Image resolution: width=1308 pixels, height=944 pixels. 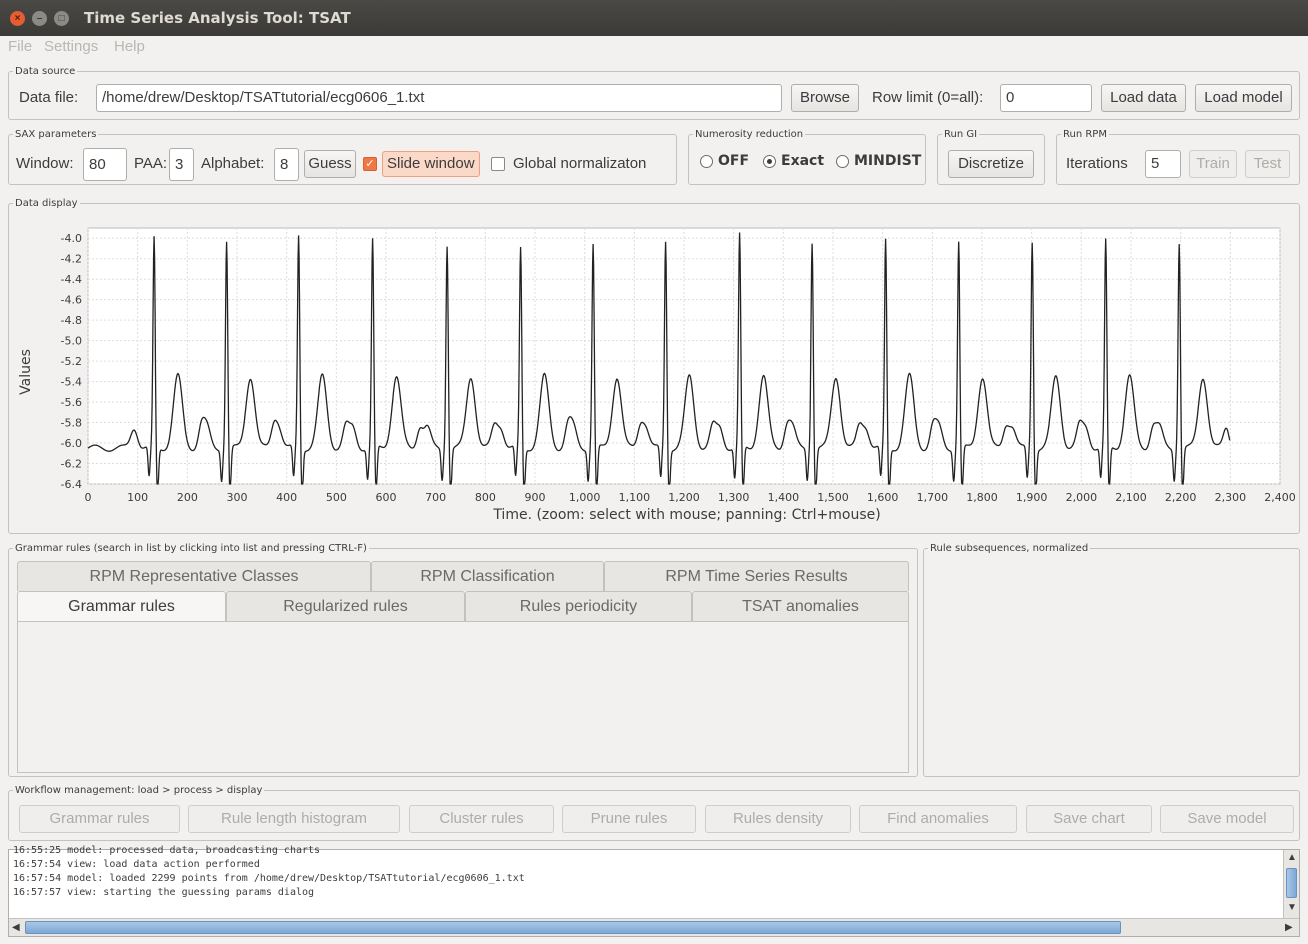 What do you see at coordinates (706, 161) in the screenshot?
I see `numerosity-off-radio` at bounding box center [706, 161].